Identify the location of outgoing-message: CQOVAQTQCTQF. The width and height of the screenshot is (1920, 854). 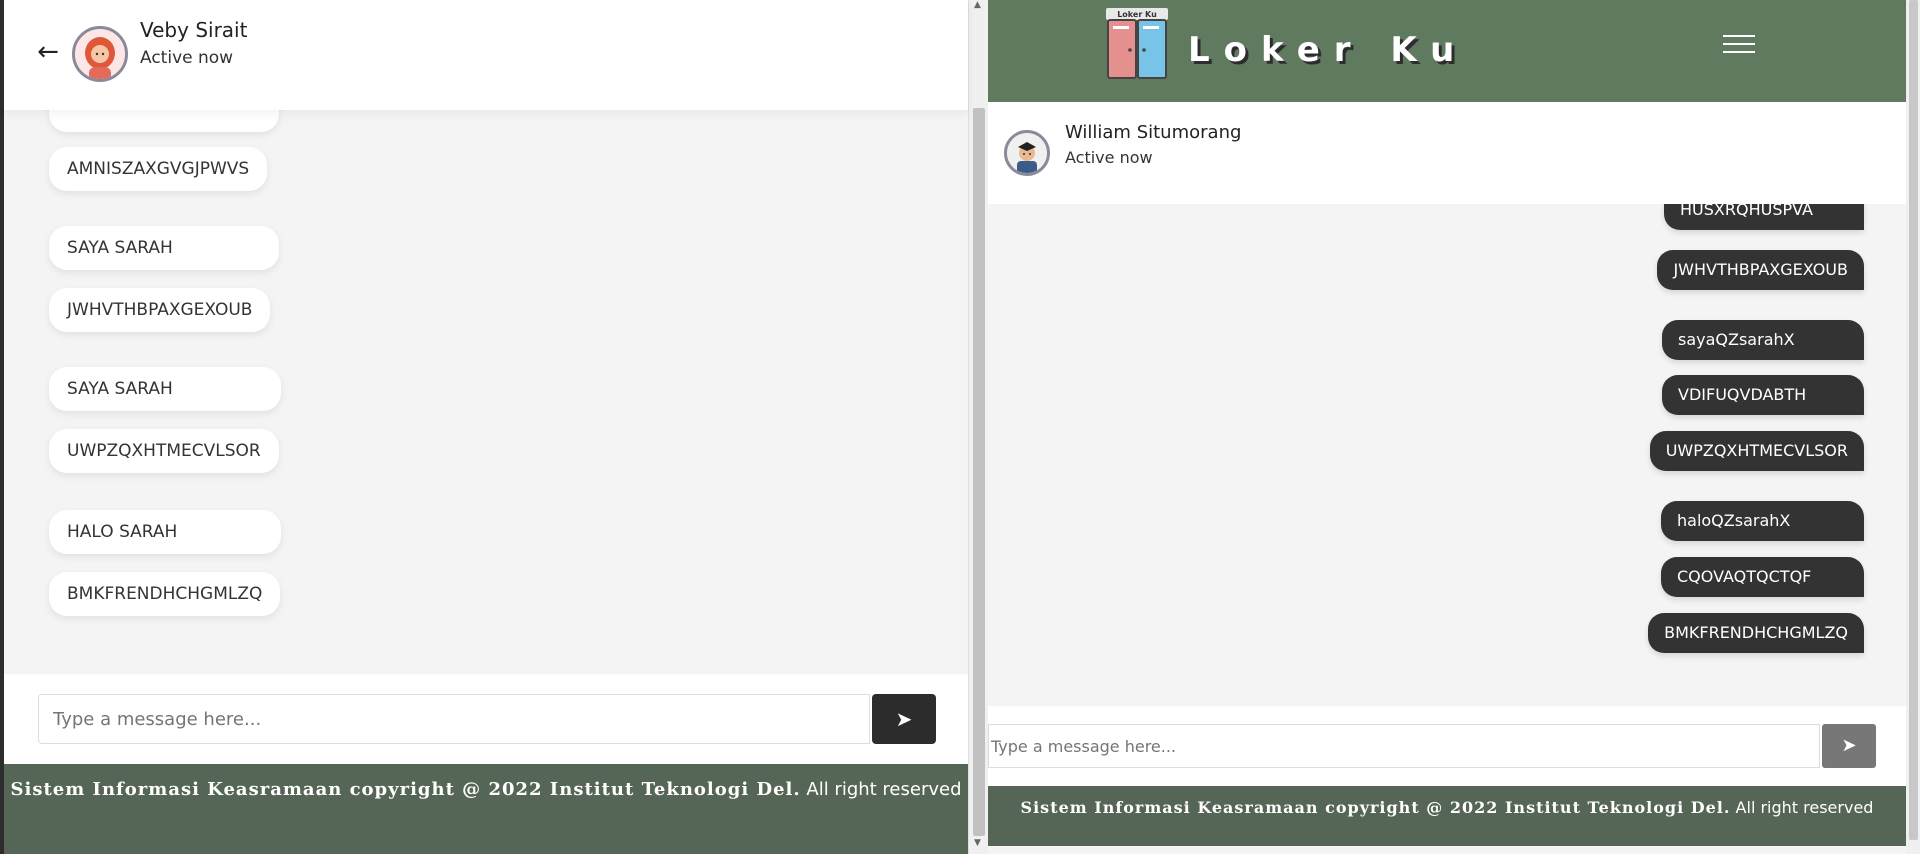
(1762, 577).